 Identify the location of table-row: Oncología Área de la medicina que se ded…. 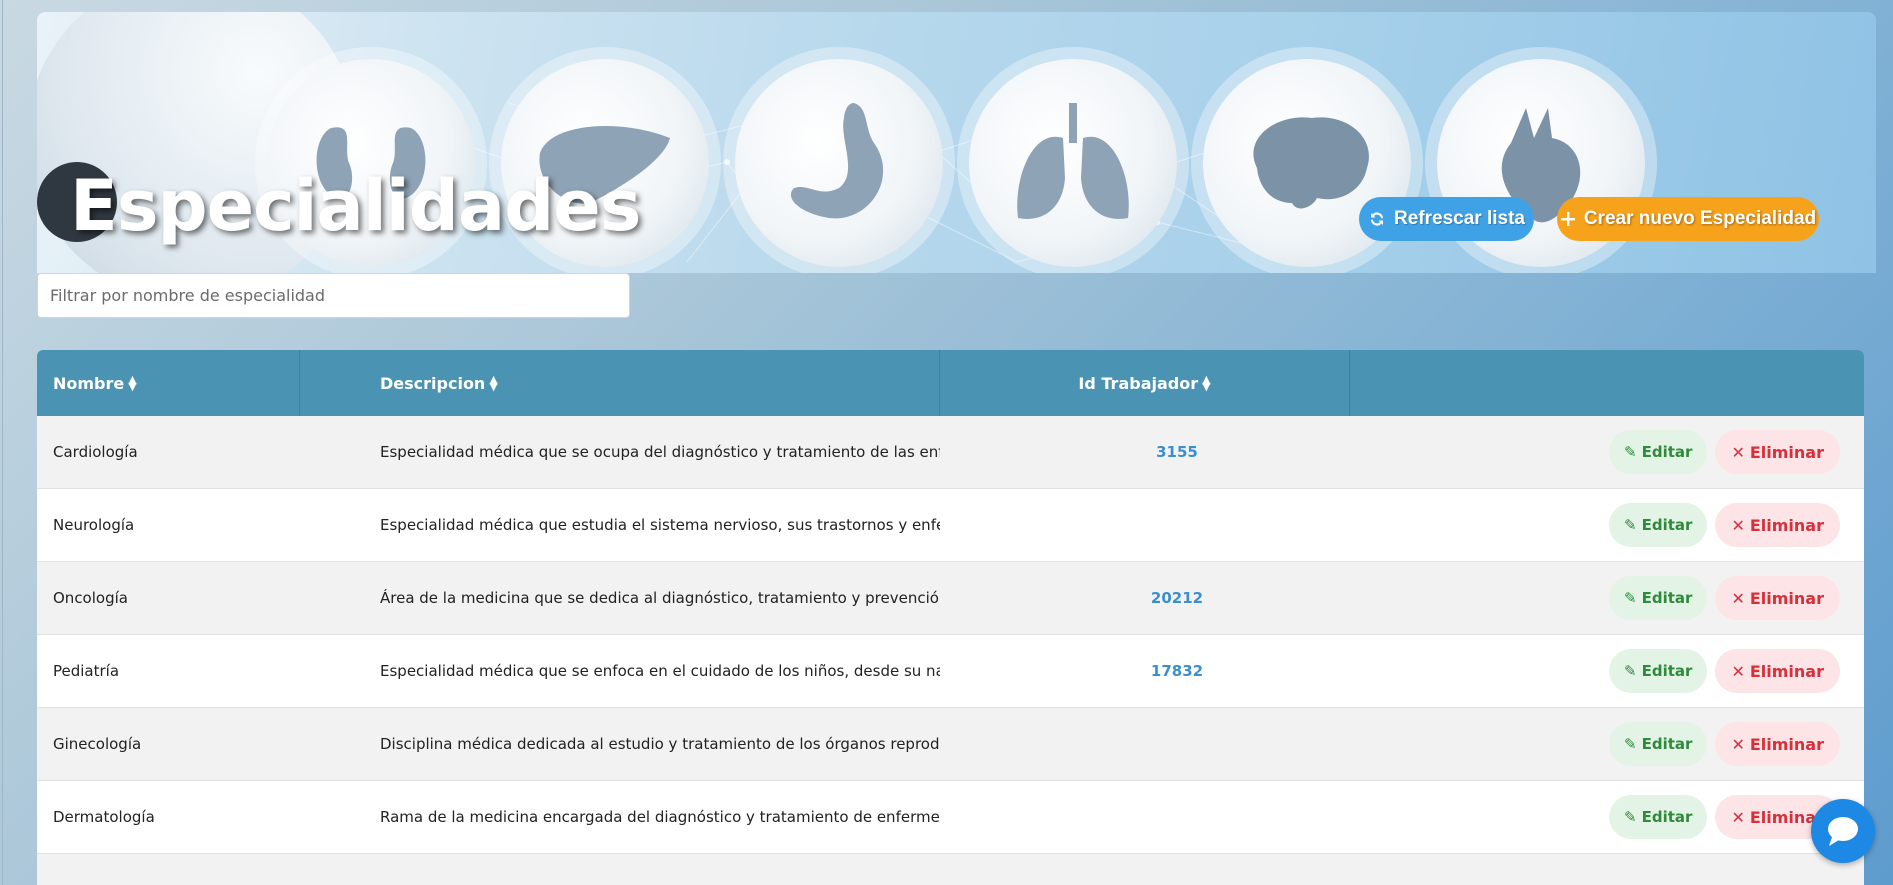
(950, 598).